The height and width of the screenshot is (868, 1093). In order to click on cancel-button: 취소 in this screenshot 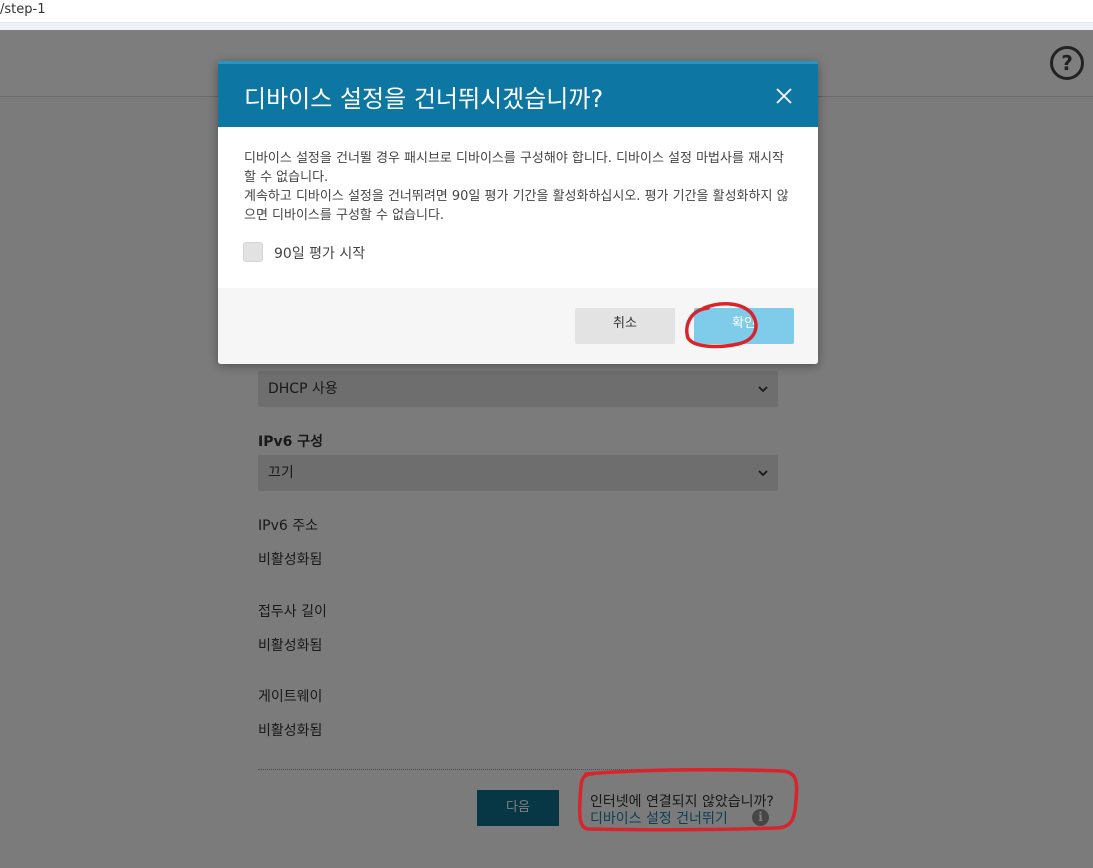, I will do `click(625, 326)`.